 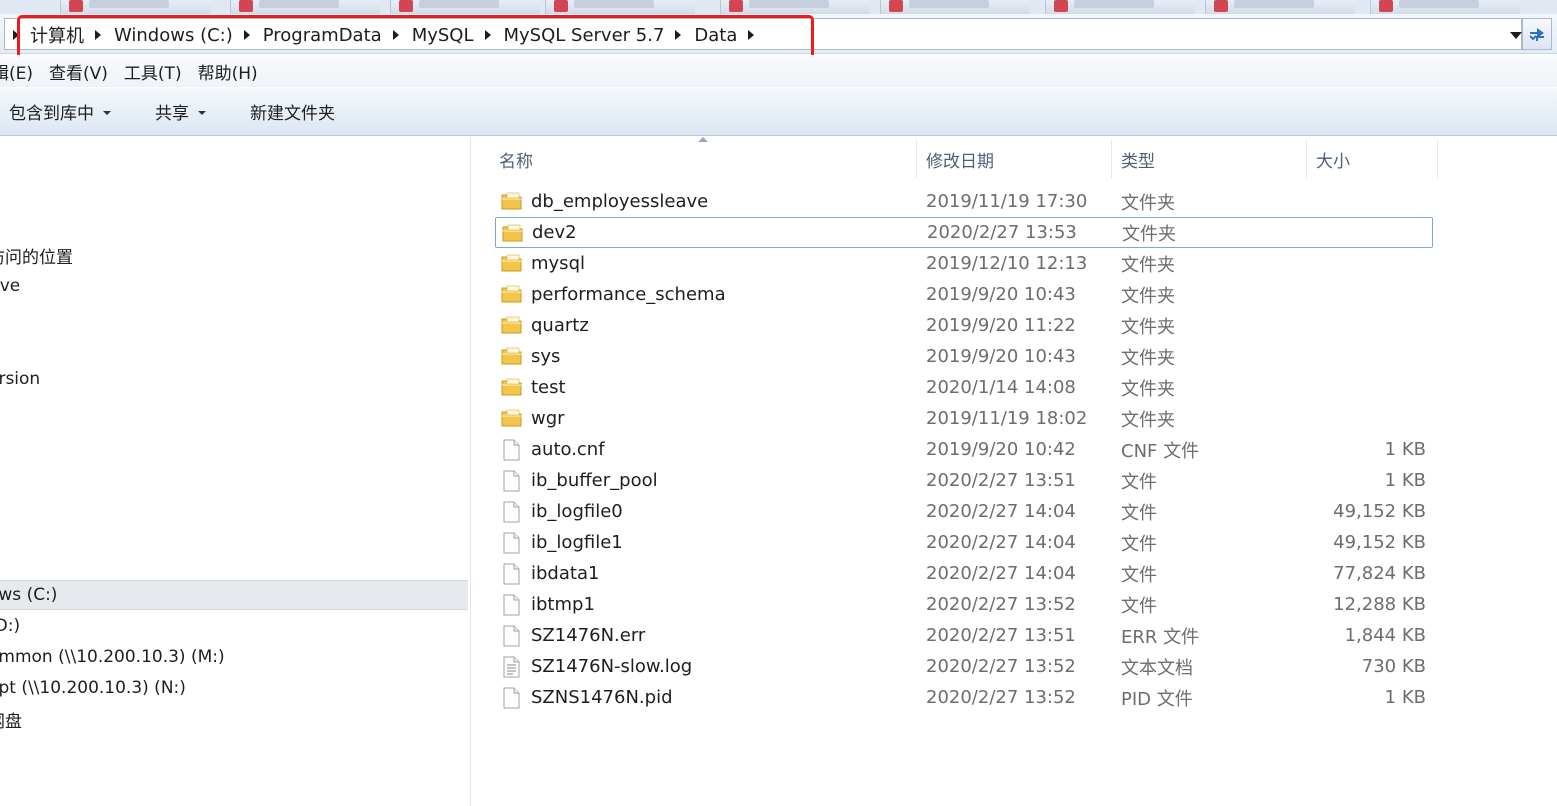 What do you see at coordinates (964, 542) in the screenshot?
I see `file-row: ib_logfile1 2020/2/27 14:04 文件 49,152 KB` at bounding box center [964, 542].